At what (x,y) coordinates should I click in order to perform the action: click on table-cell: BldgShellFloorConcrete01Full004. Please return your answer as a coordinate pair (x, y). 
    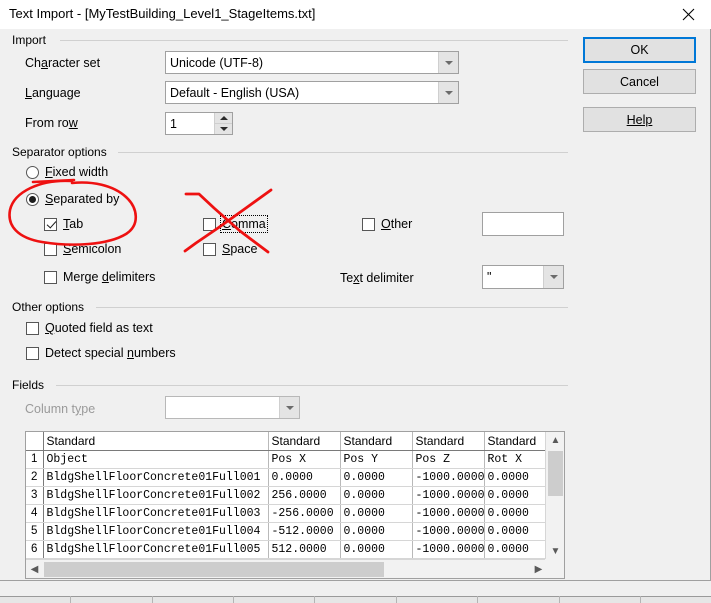
    Looking at the image, I should click on (156, 531).